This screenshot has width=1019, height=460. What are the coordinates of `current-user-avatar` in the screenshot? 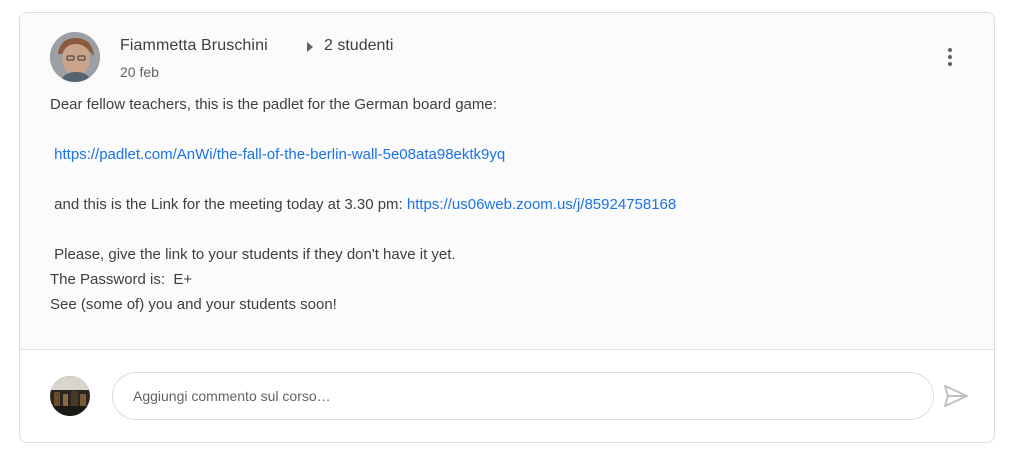 It's located at (70, 396).